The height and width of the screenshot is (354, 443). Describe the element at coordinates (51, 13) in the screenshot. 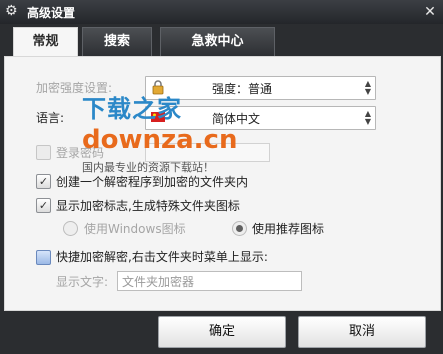

I see `window-title: 高级设置` at that location.